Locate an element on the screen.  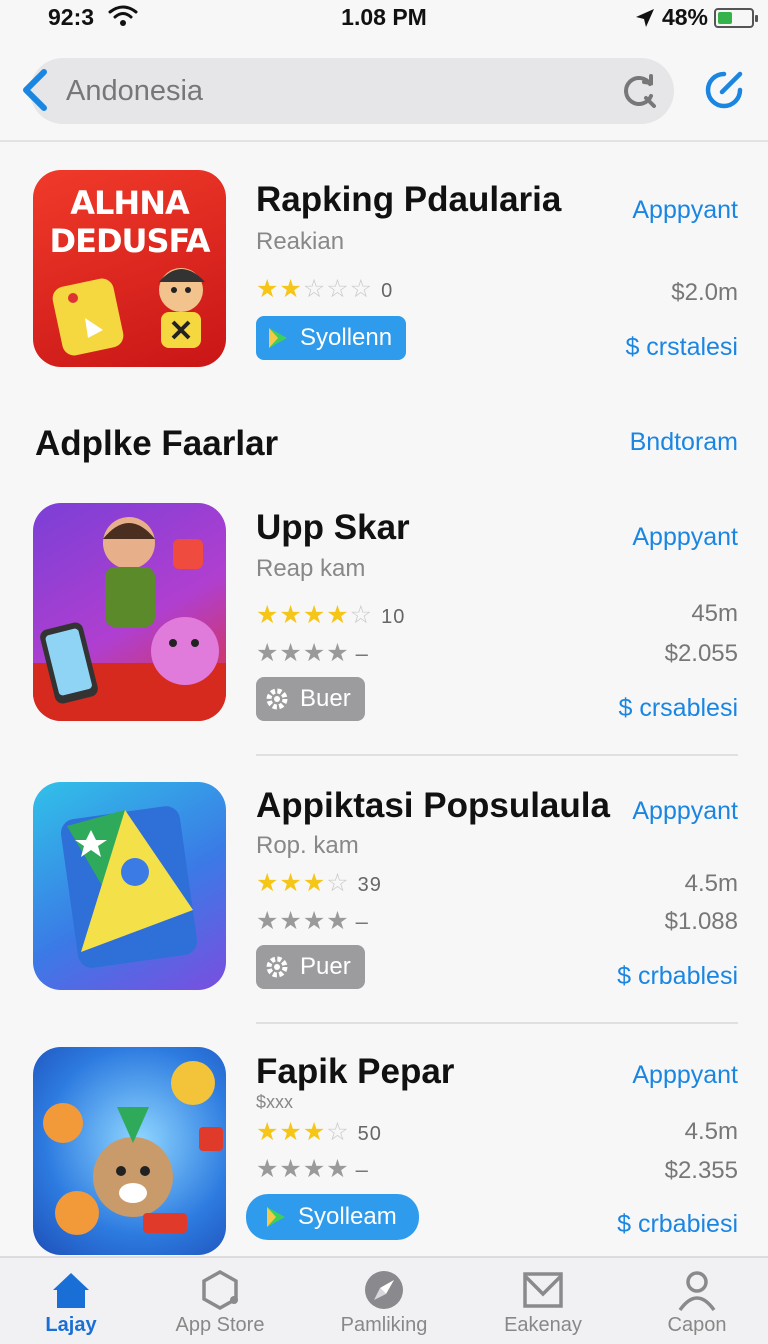
person-icon is located at coordinates (697, 1291).